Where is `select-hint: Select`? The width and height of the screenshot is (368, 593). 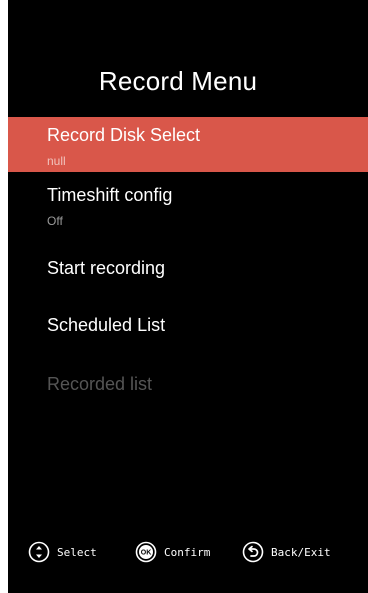 select-hint: Select is located at coordinates (62, 552).